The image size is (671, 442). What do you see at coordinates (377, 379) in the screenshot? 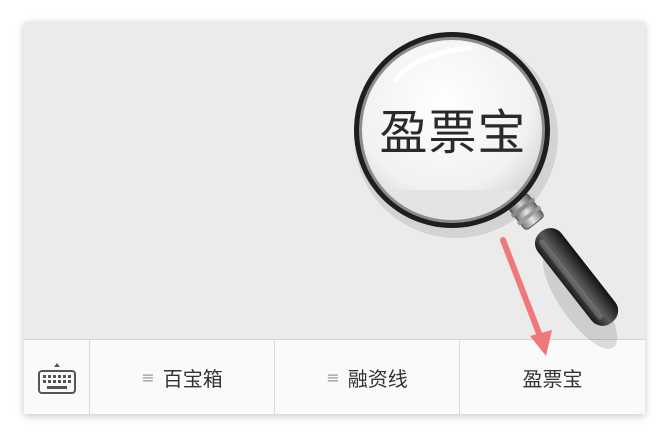
I see `menu-item-label: 融资线` at bounding box center [377, 379].